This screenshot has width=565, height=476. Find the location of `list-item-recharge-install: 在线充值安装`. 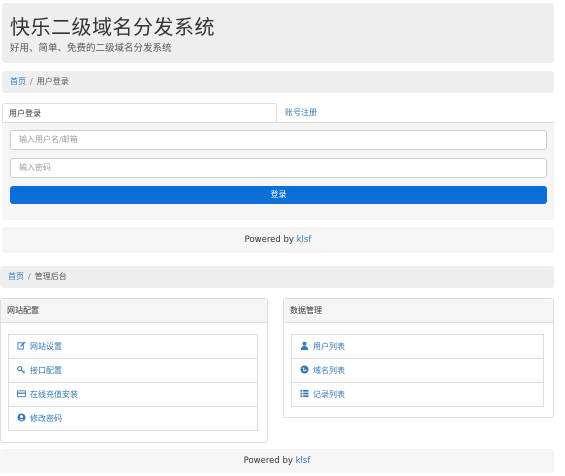

list-item-recharge-install: 在线充值安装 is located at coordinates (133, 394).